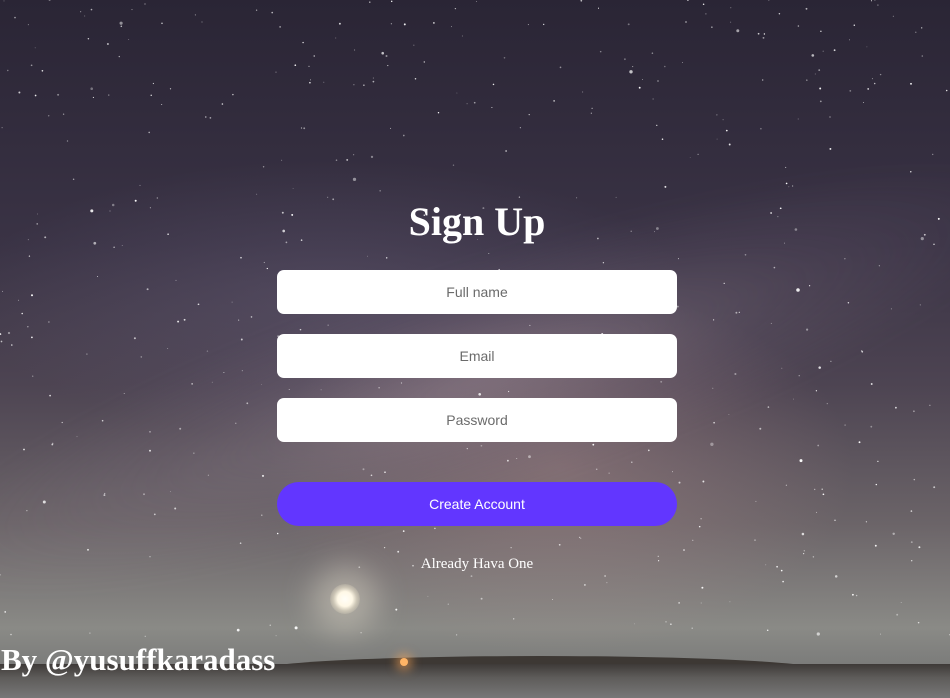 The width and height of the screenshot is (950, 698). Describe the element at coordinates (477, 292) in the screenshot. I see `full-name-input` at that location.